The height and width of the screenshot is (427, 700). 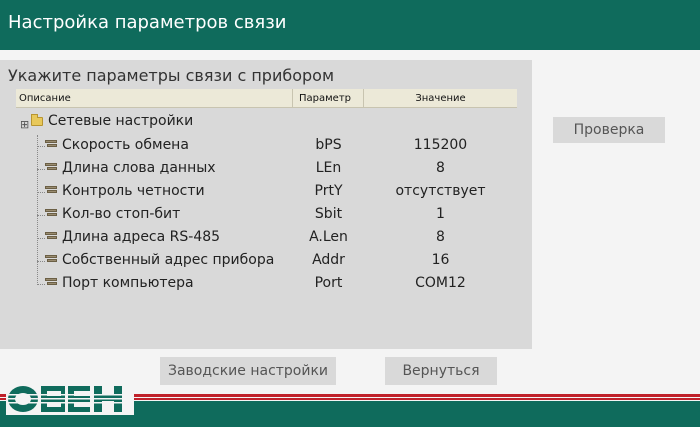 I want to click on column-header-description: Описание, so click(x=154, y=98).